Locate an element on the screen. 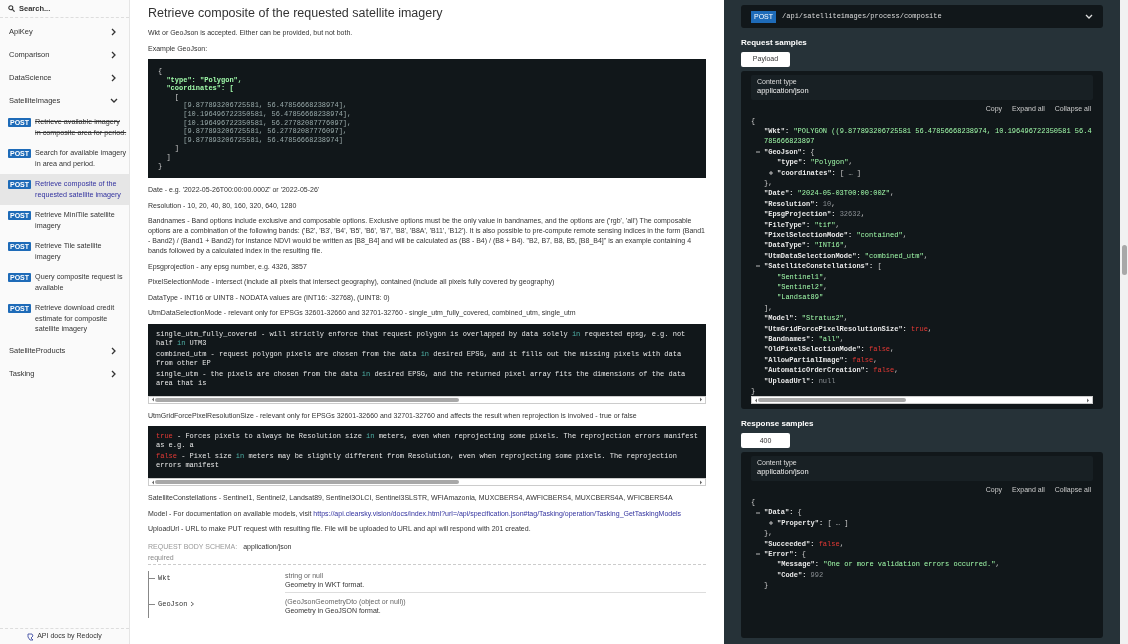  section-heading: Request samples is located at coordinates (774, 43).